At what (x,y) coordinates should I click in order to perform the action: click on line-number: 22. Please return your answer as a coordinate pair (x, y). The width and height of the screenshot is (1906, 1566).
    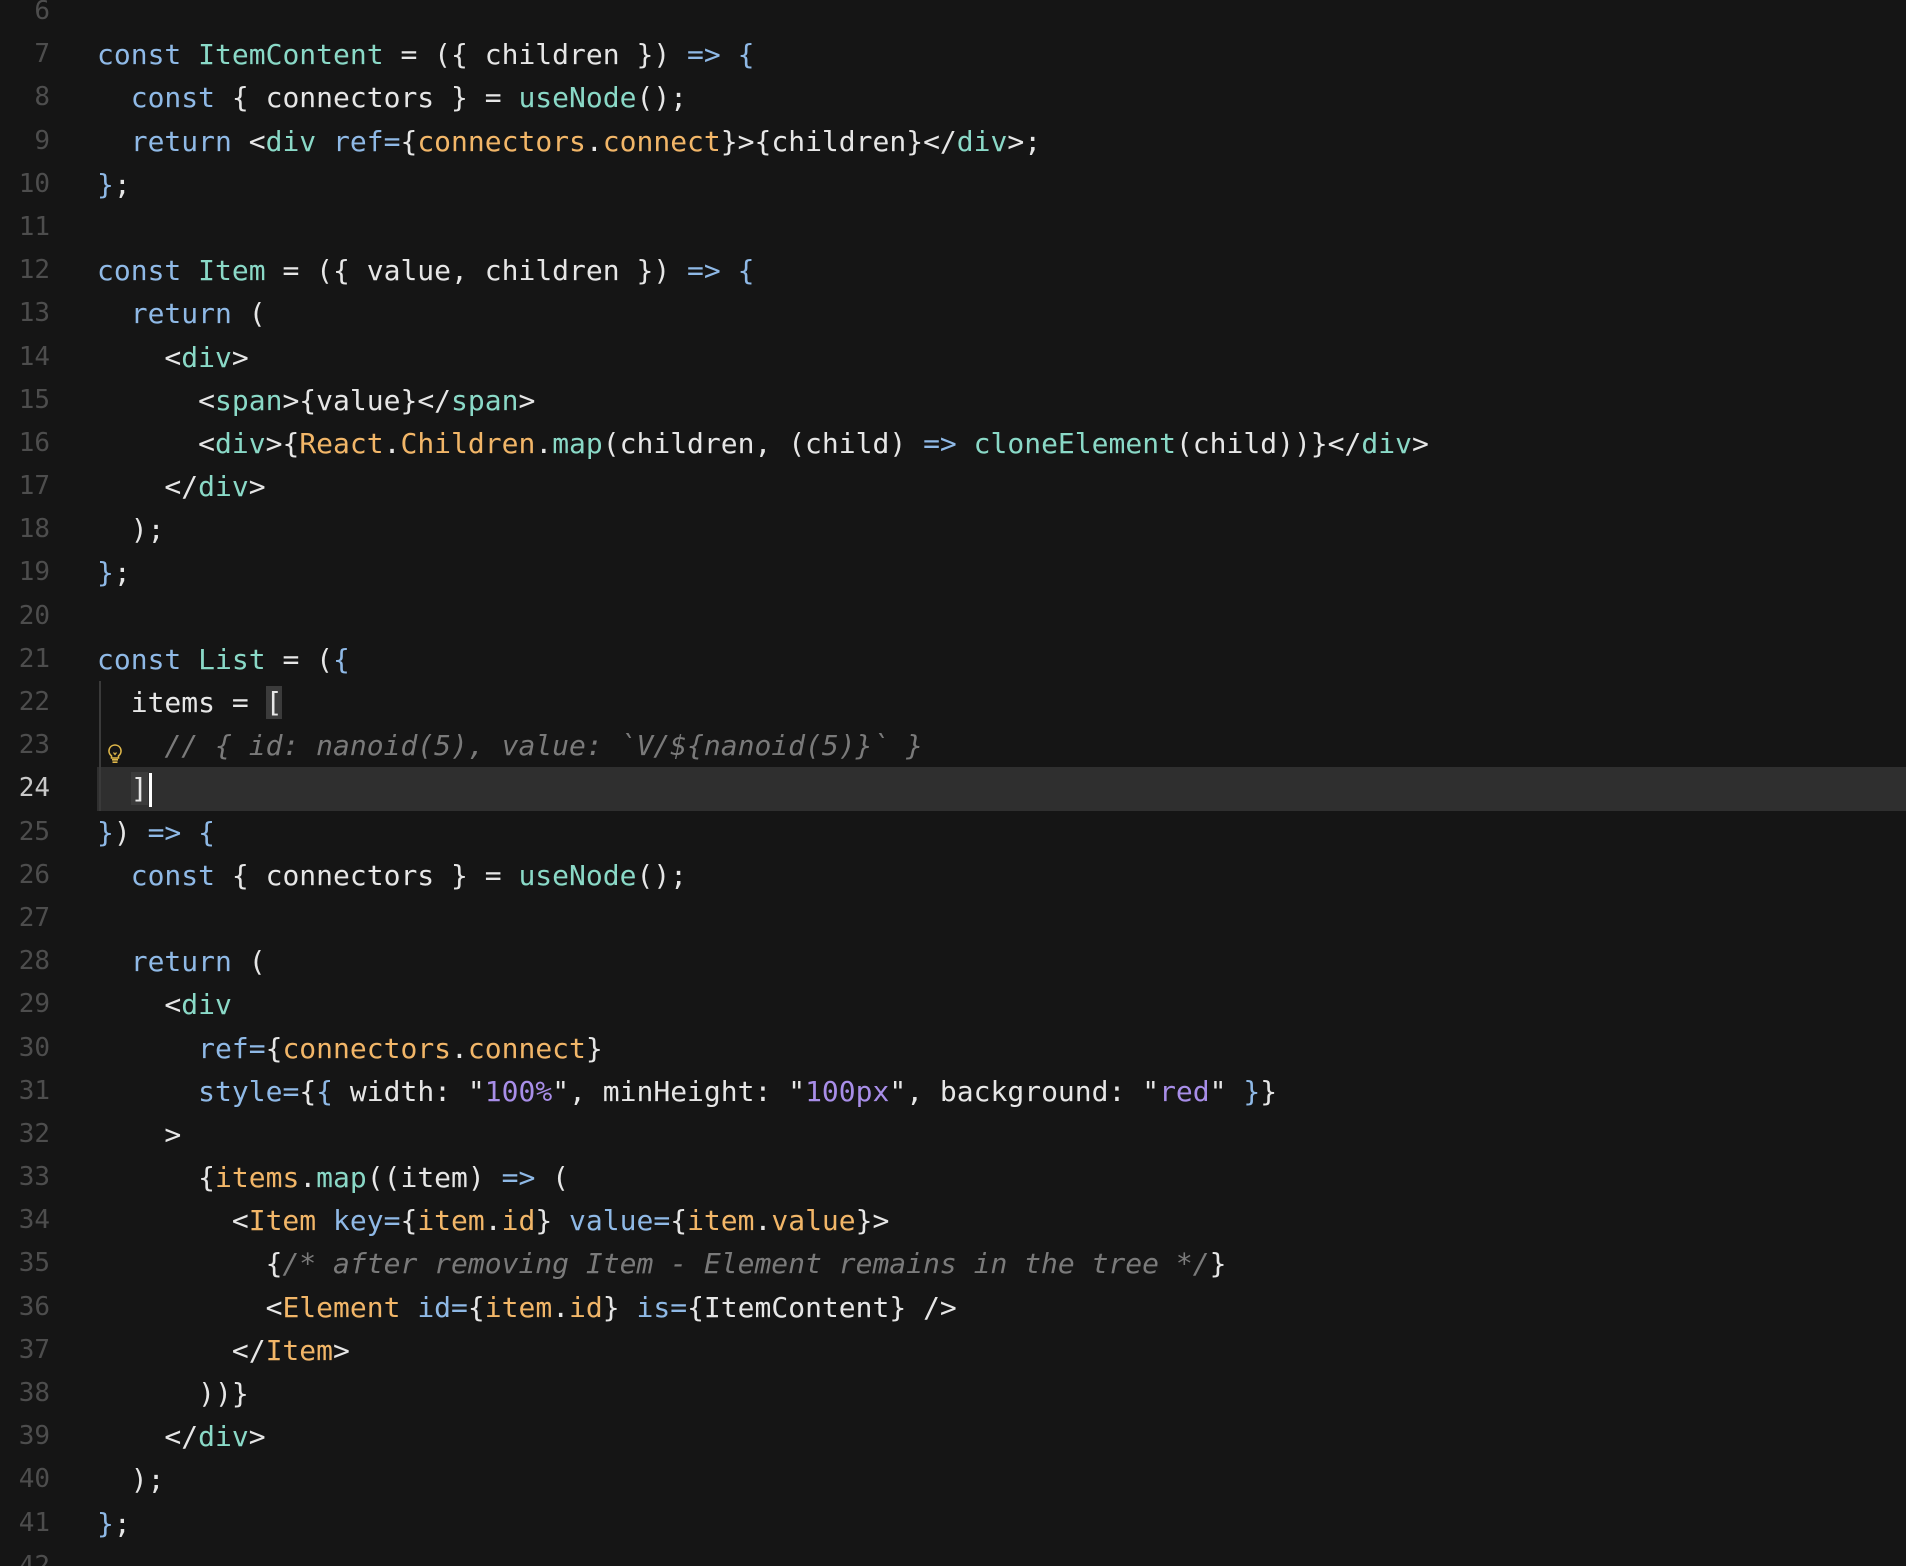
    Looking at the image, I should click on (34, 702).